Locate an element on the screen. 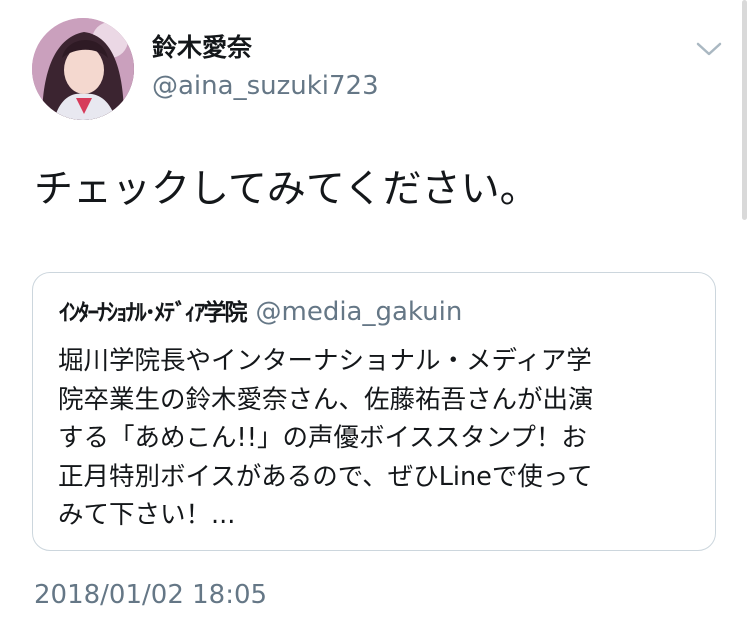  author-handle: @aina_suzuki723 is located at coordinates (265, 86).